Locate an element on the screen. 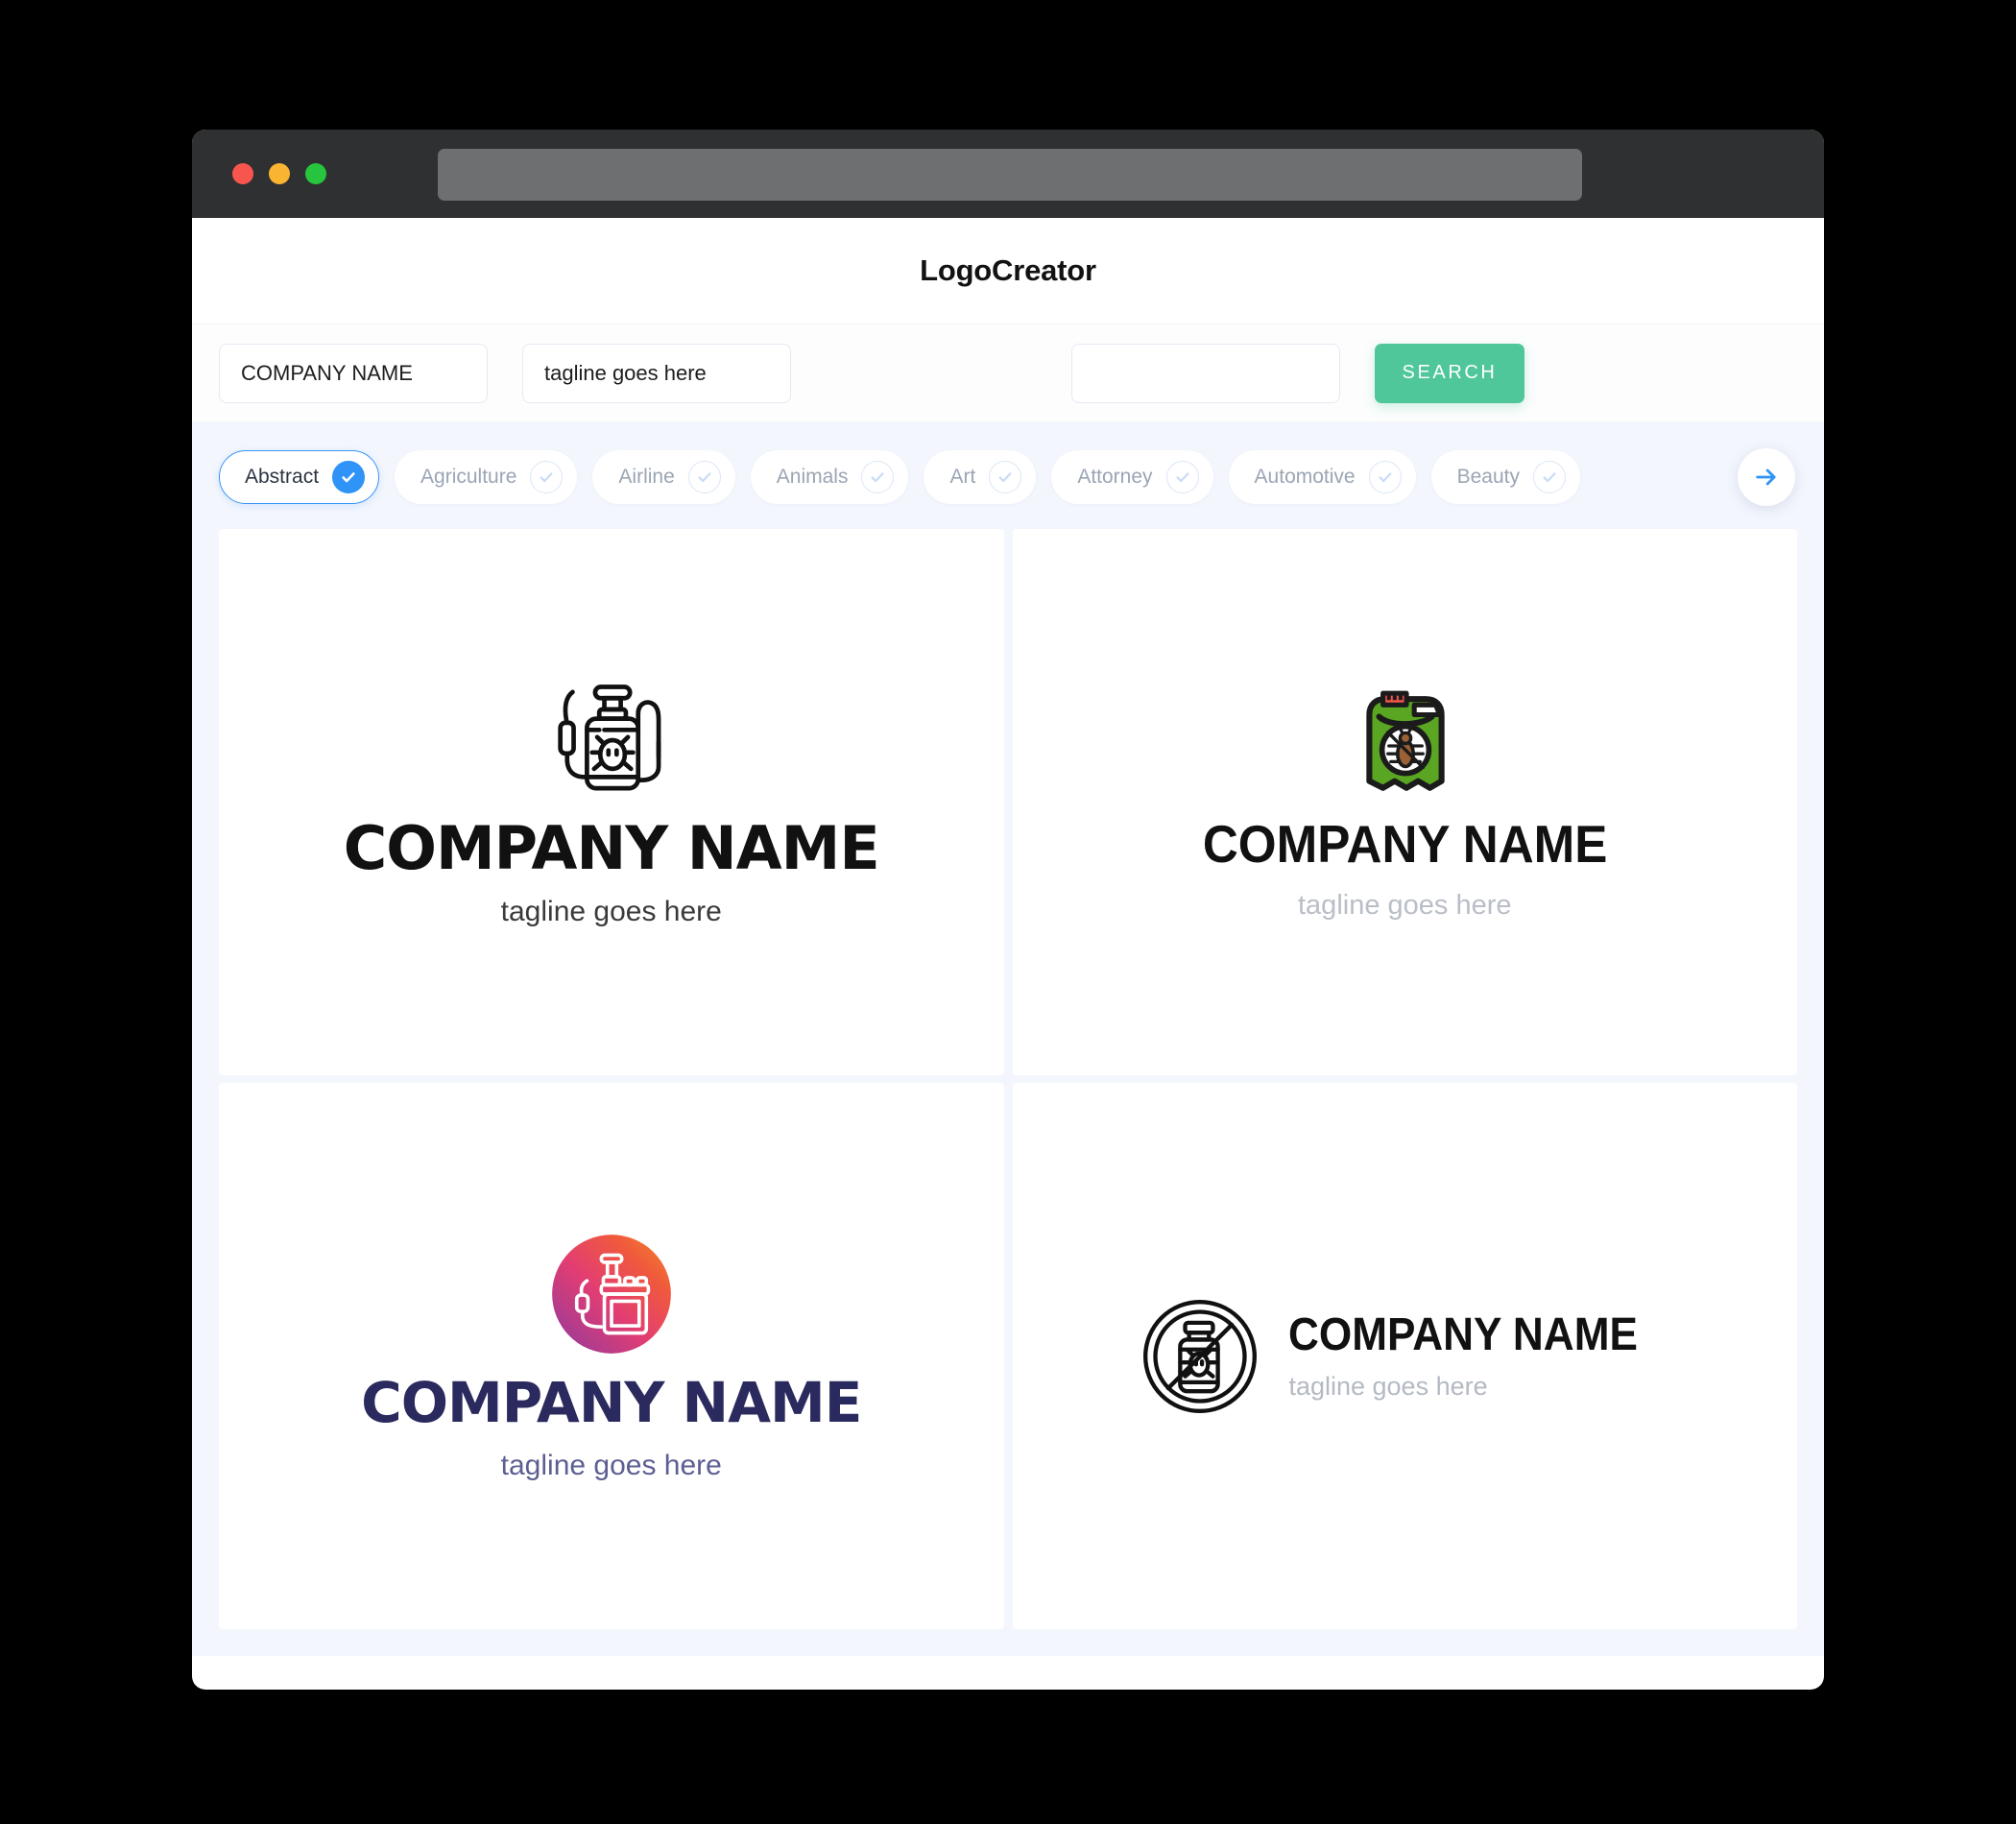 Image resolution: width=2016 pixels, height=1824 pixels. category-chip-label: Art is located at coordinates (962, 477).